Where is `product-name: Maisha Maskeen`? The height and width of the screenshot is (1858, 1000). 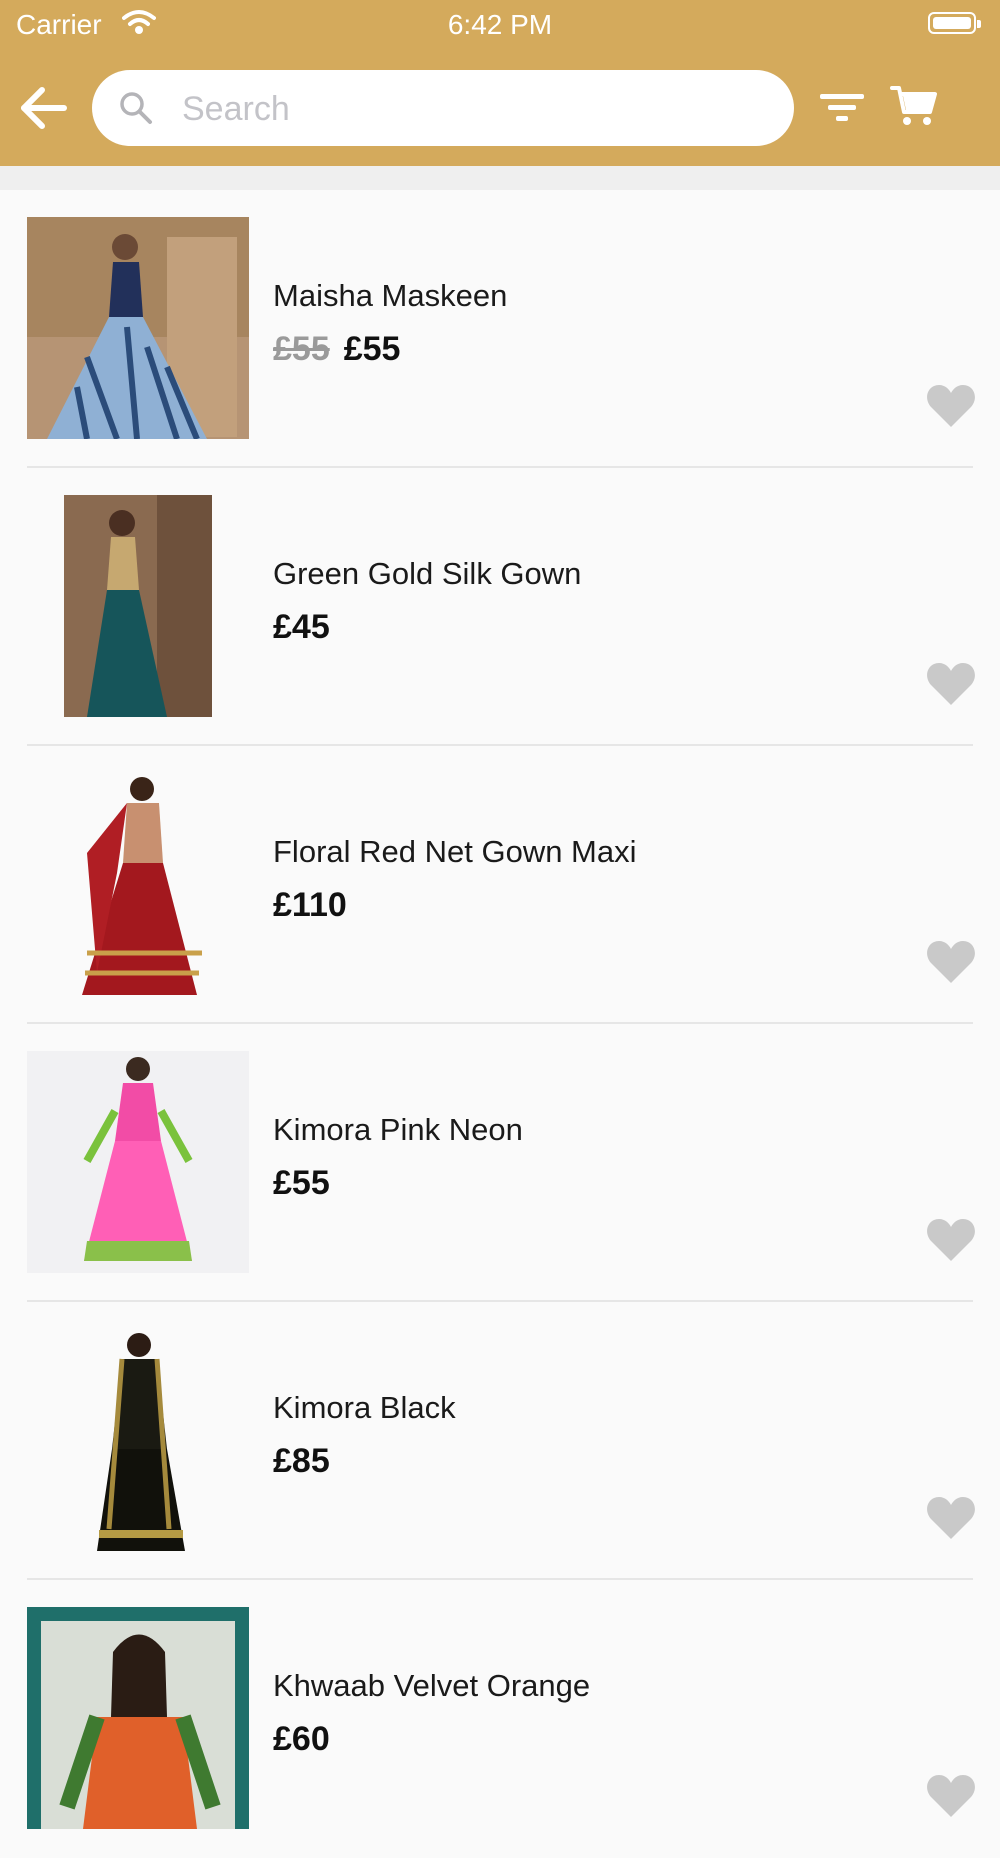 product-name: Maisha Maskeen is located at coordinates (390, 295).